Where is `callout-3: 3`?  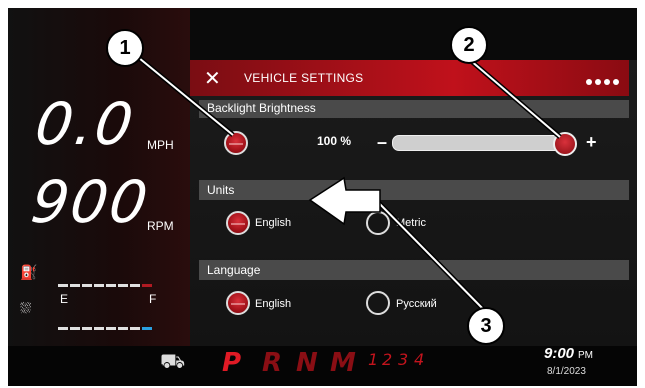 callout-3: 3 is located at coordinates (486, 326).